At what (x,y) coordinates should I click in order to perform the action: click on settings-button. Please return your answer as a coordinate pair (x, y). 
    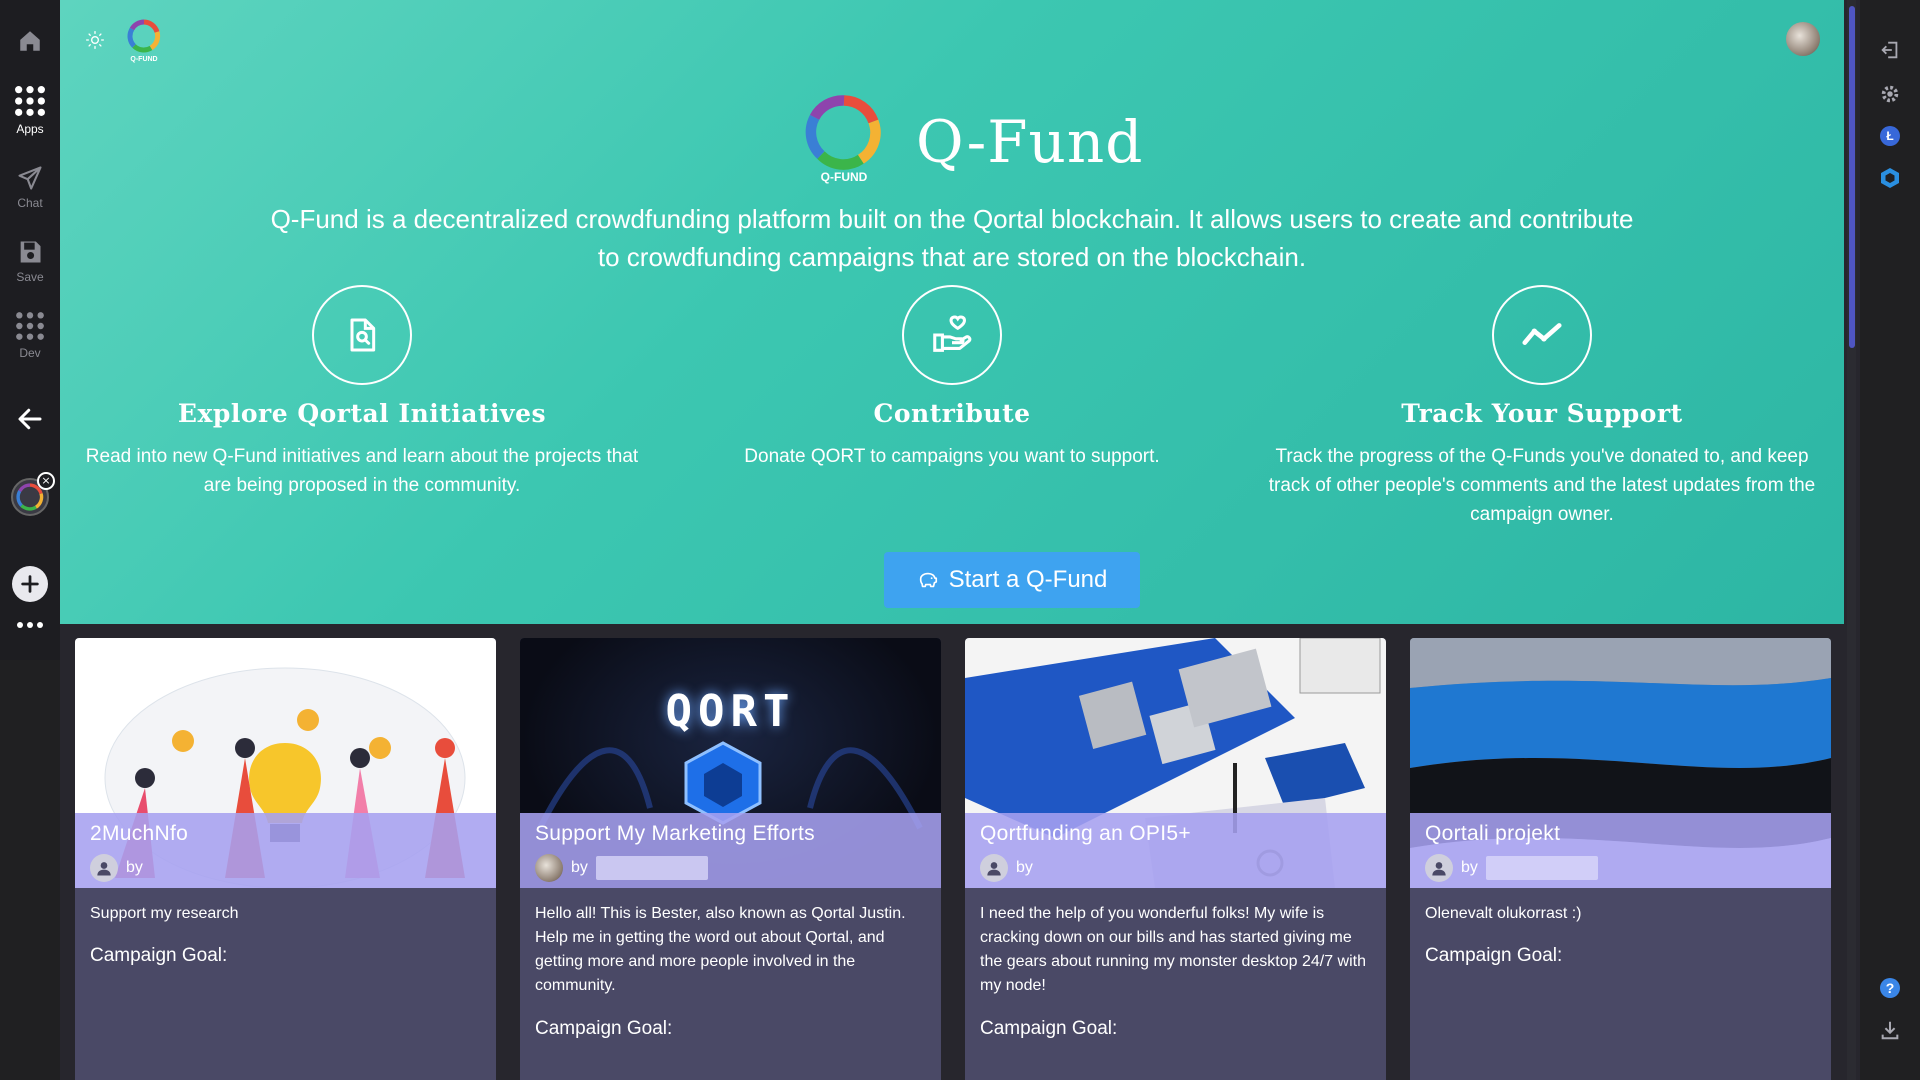
    Looking at the image, I should click on (1890, 94).